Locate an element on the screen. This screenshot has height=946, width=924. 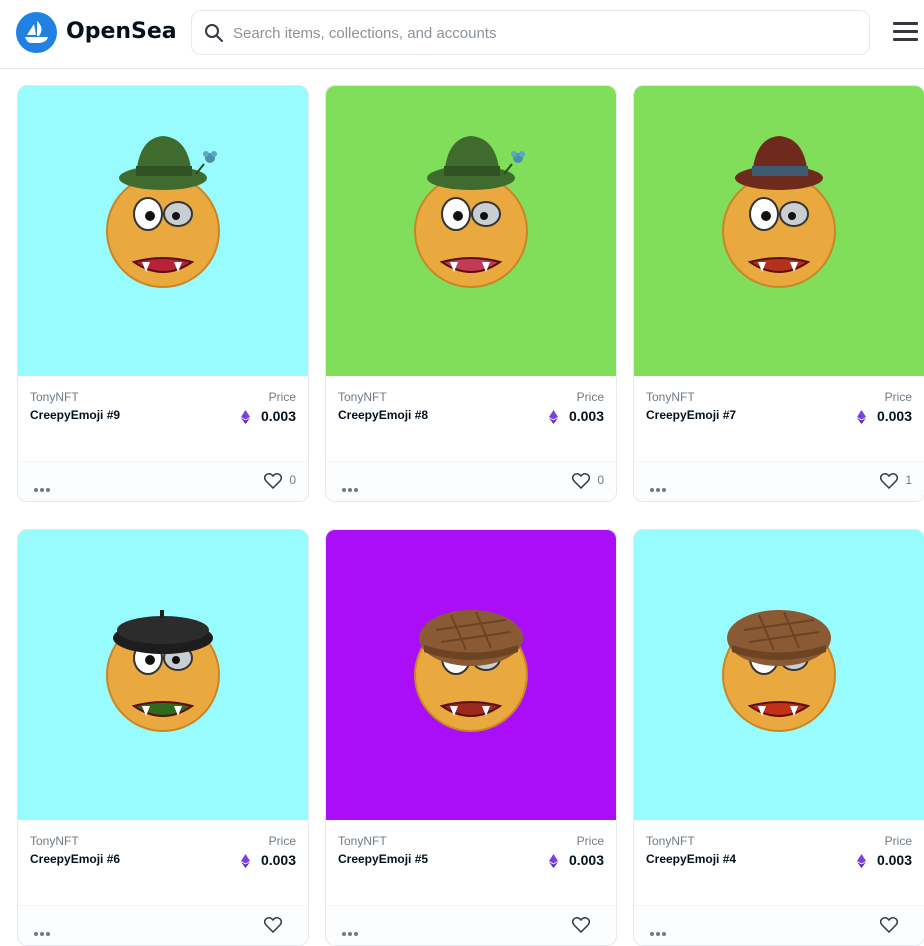
nft-card: TonyNFT CreepyEmoji #8 Price 0.003 0 is located at coordinates (471, 293).